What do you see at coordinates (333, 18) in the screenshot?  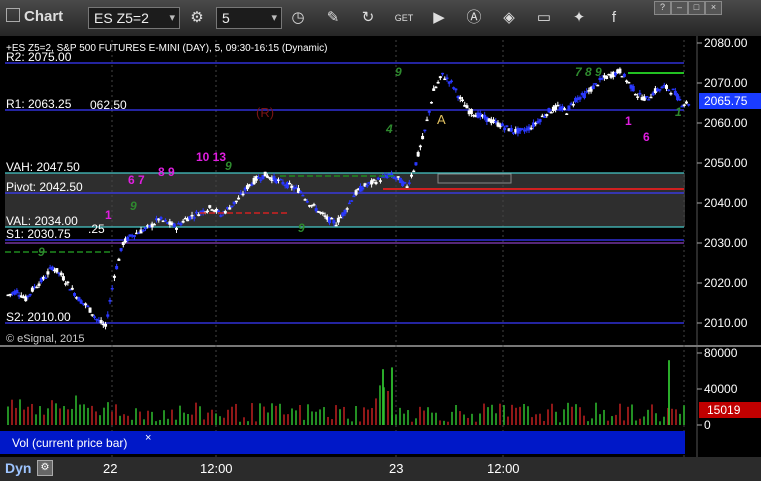 I see `draw-pen-icon: ✎` at bounding box center [333, 18].